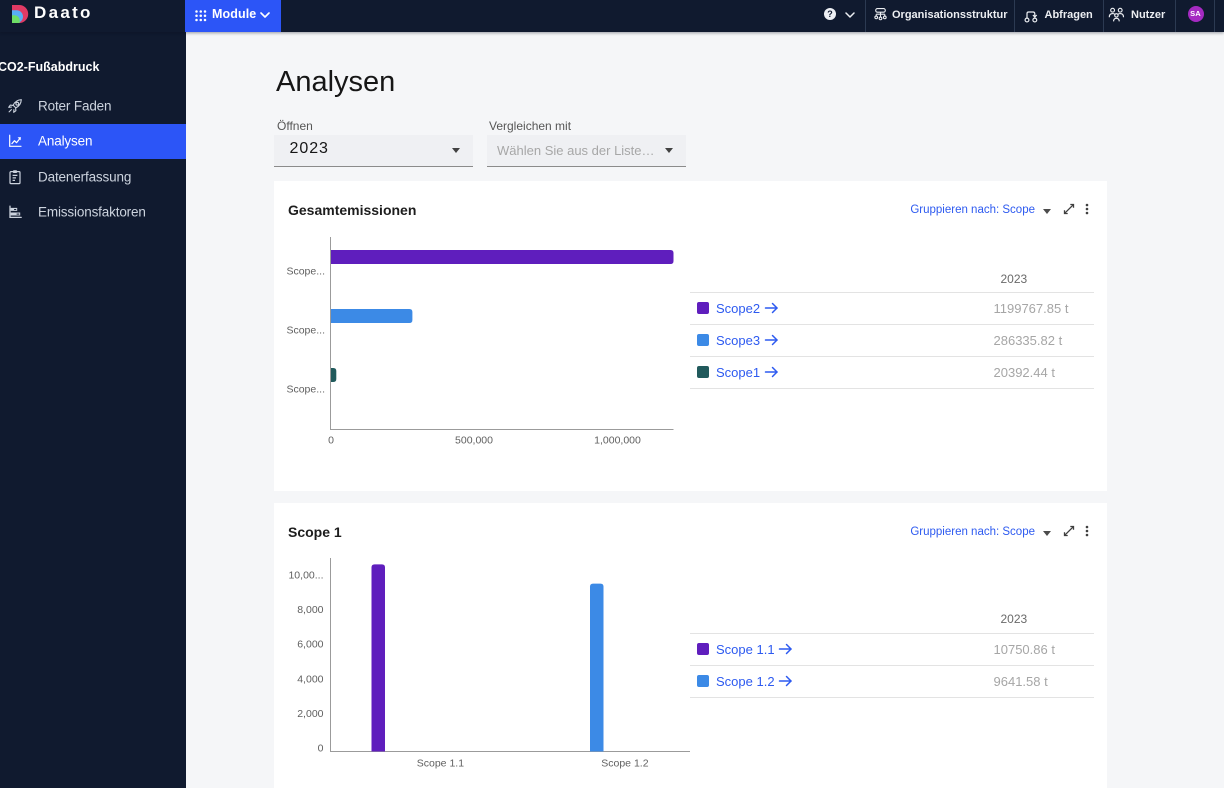 Image resolution: width=1224 pixels, height=788 pixels. I want to click on svg-text: 500,000, so click(474, 441).